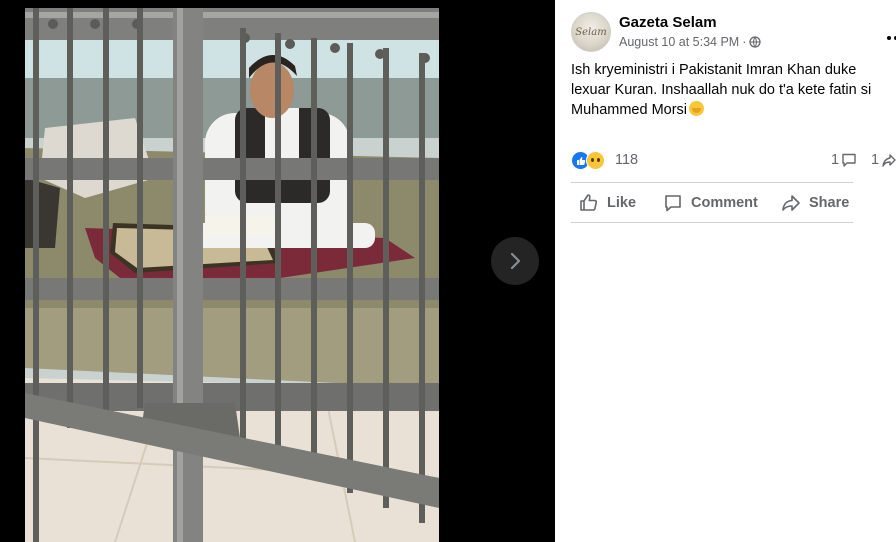 The height and width of the screenshot is (542, 896). Describe the element at coordinates (889, 160) in the screenshot. I see `share-arrow-icon` at that location.